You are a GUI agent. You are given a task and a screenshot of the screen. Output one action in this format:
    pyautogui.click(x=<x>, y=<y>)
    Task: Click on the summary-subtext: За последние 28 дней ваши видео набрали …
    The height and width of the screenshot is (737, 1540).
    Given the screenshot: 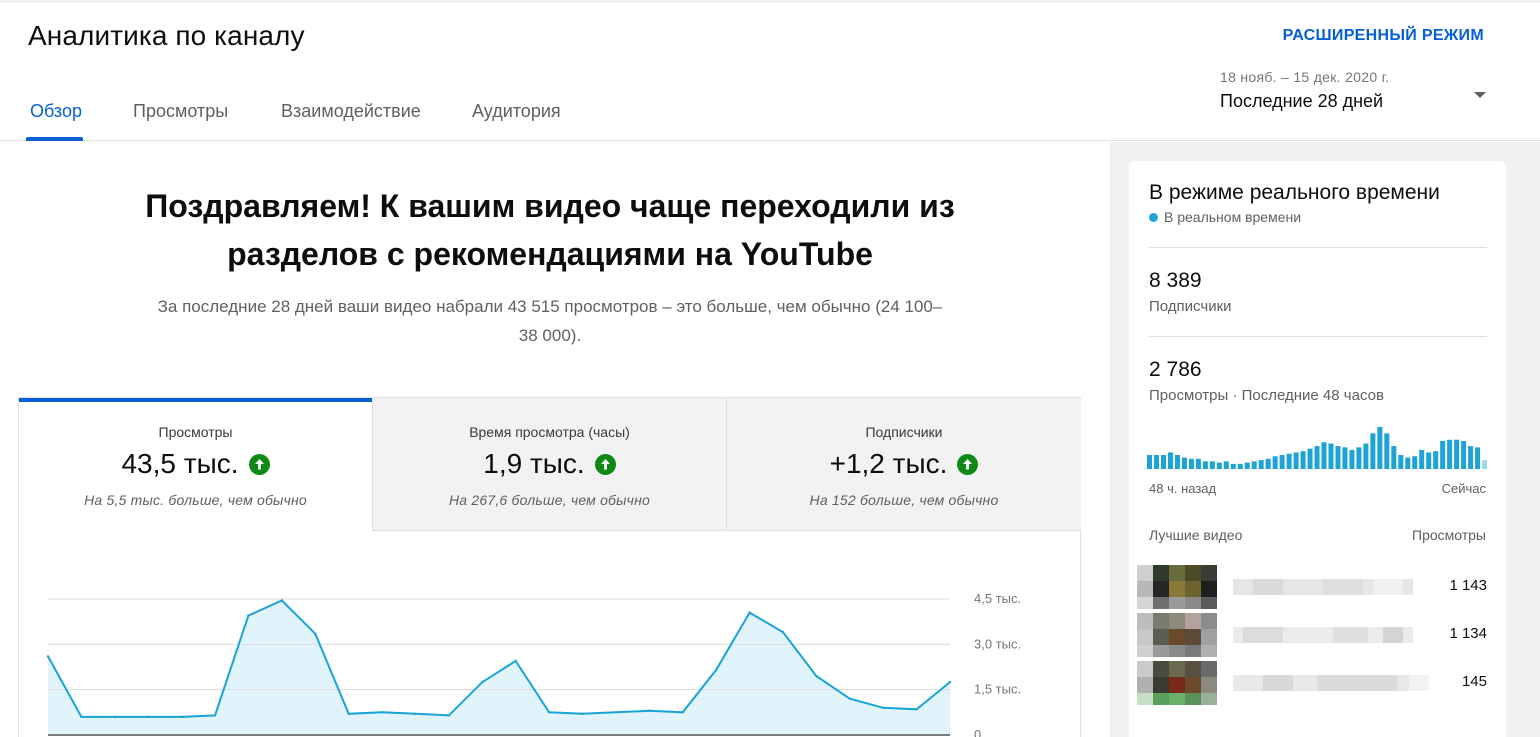 What is the action you would take?
    pyautogui.click(x=550, y=321)
    